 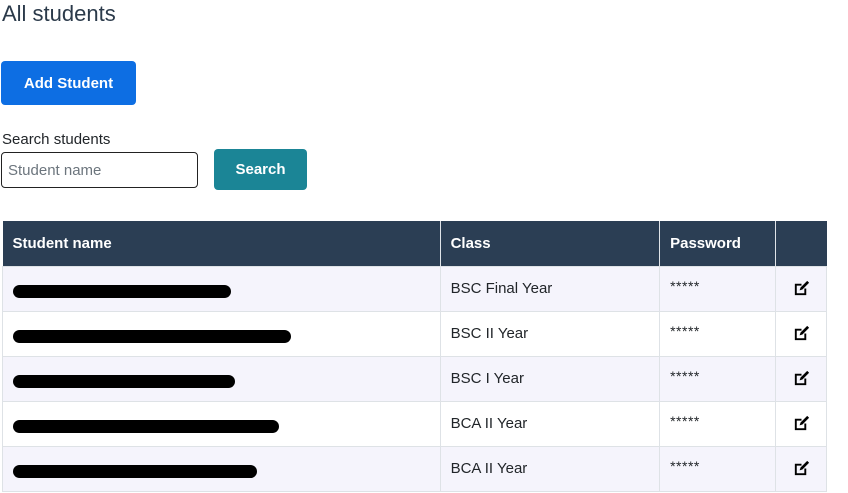 What do you see at coordinates (260, 169) in the screenshot?
I see `search-button: Search` at bounding box center [260, 169].